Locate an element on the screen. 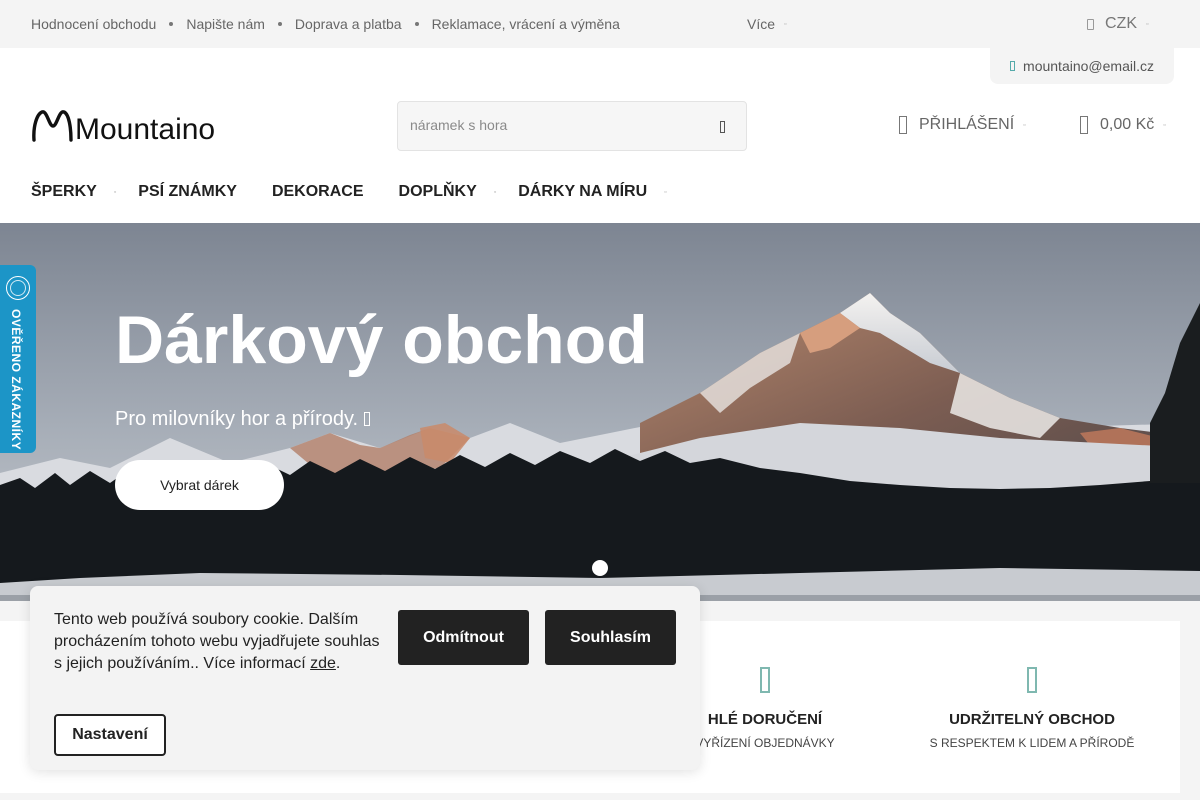 This screenshot has width=1200, height=800. accept-button: Souhlasím is located at coordinates (610, 637).